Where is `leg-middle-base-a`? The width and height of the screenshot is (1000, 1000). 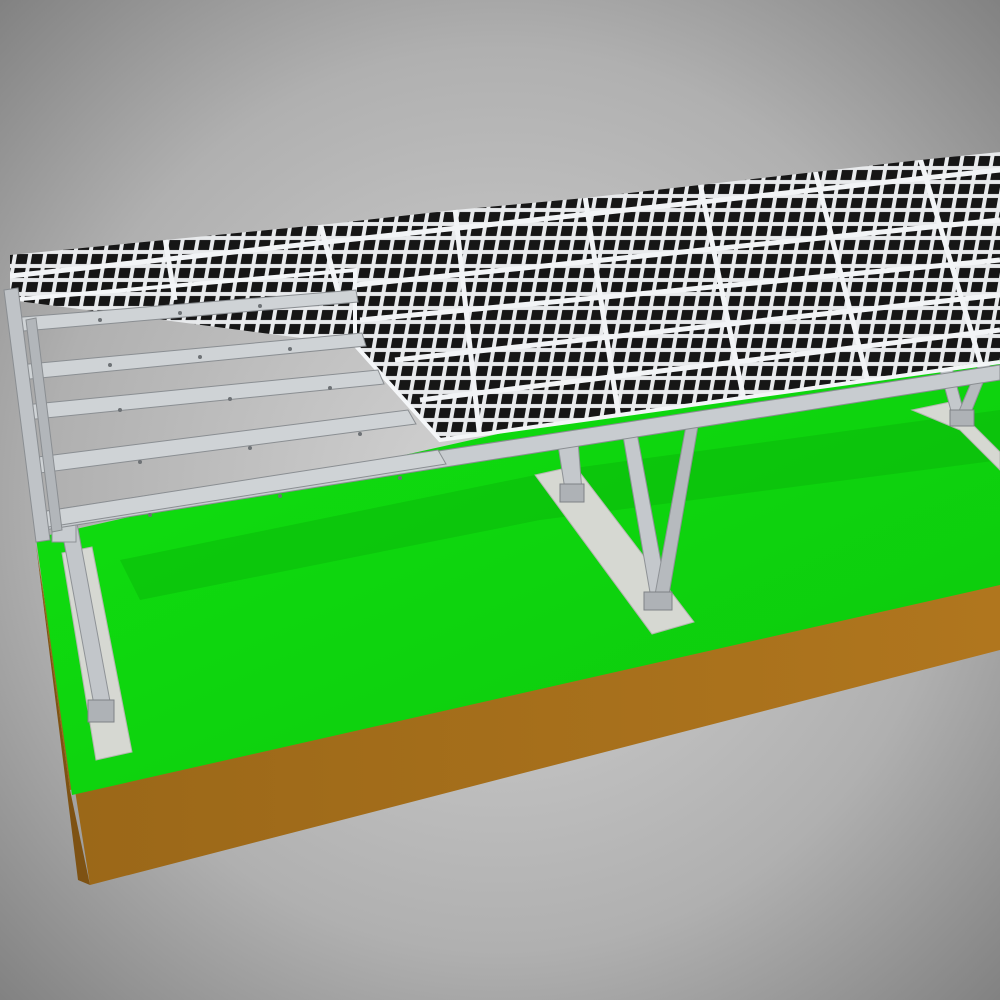
leg-middle-base-a is located at coordinates (572, 493).